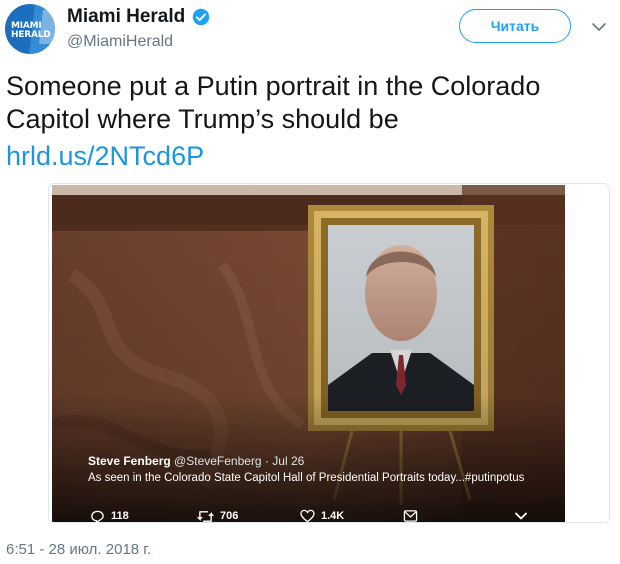 Image resolution: width=620 pixels, height=564 pixels. Describe the element at coordinates (307, 516) in the screenshot. I see `heart-icon` at that location.